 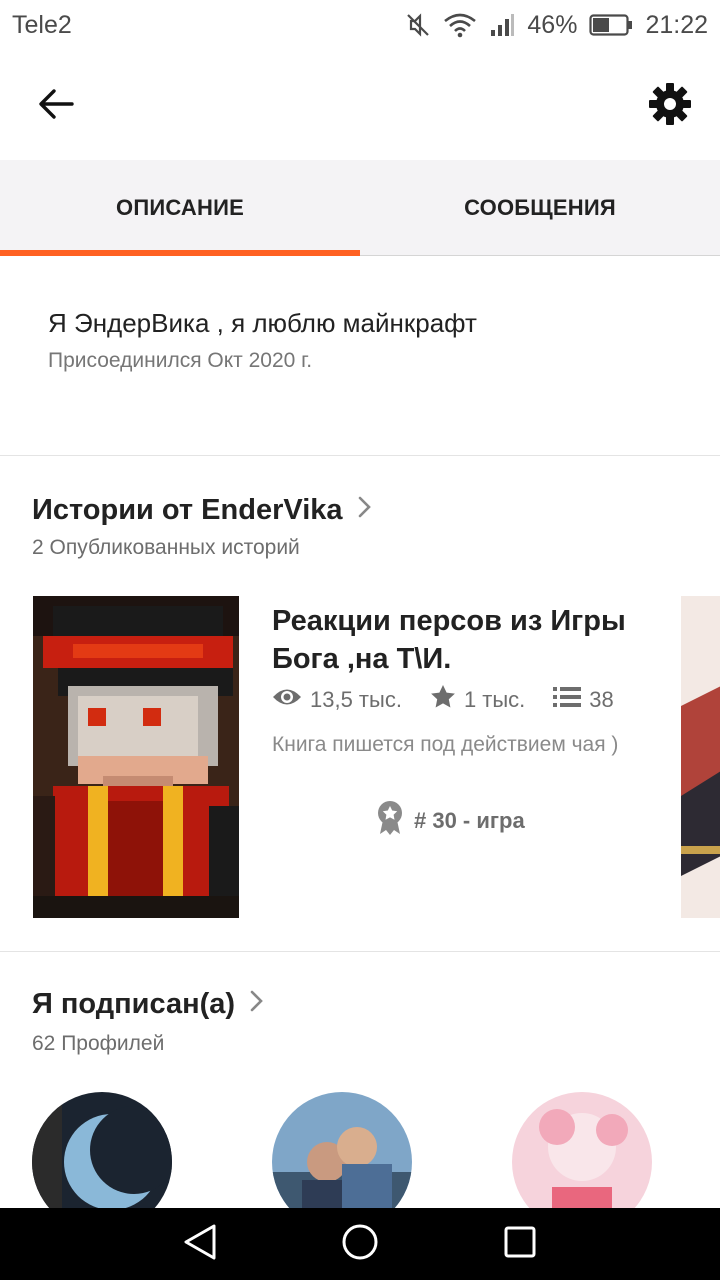 What do you see at coordinates (262, 323) in the screenshot?
I see `about-text: Я ЭндерВика , я люблю майнкрафт` at bounding box center [262, 323].